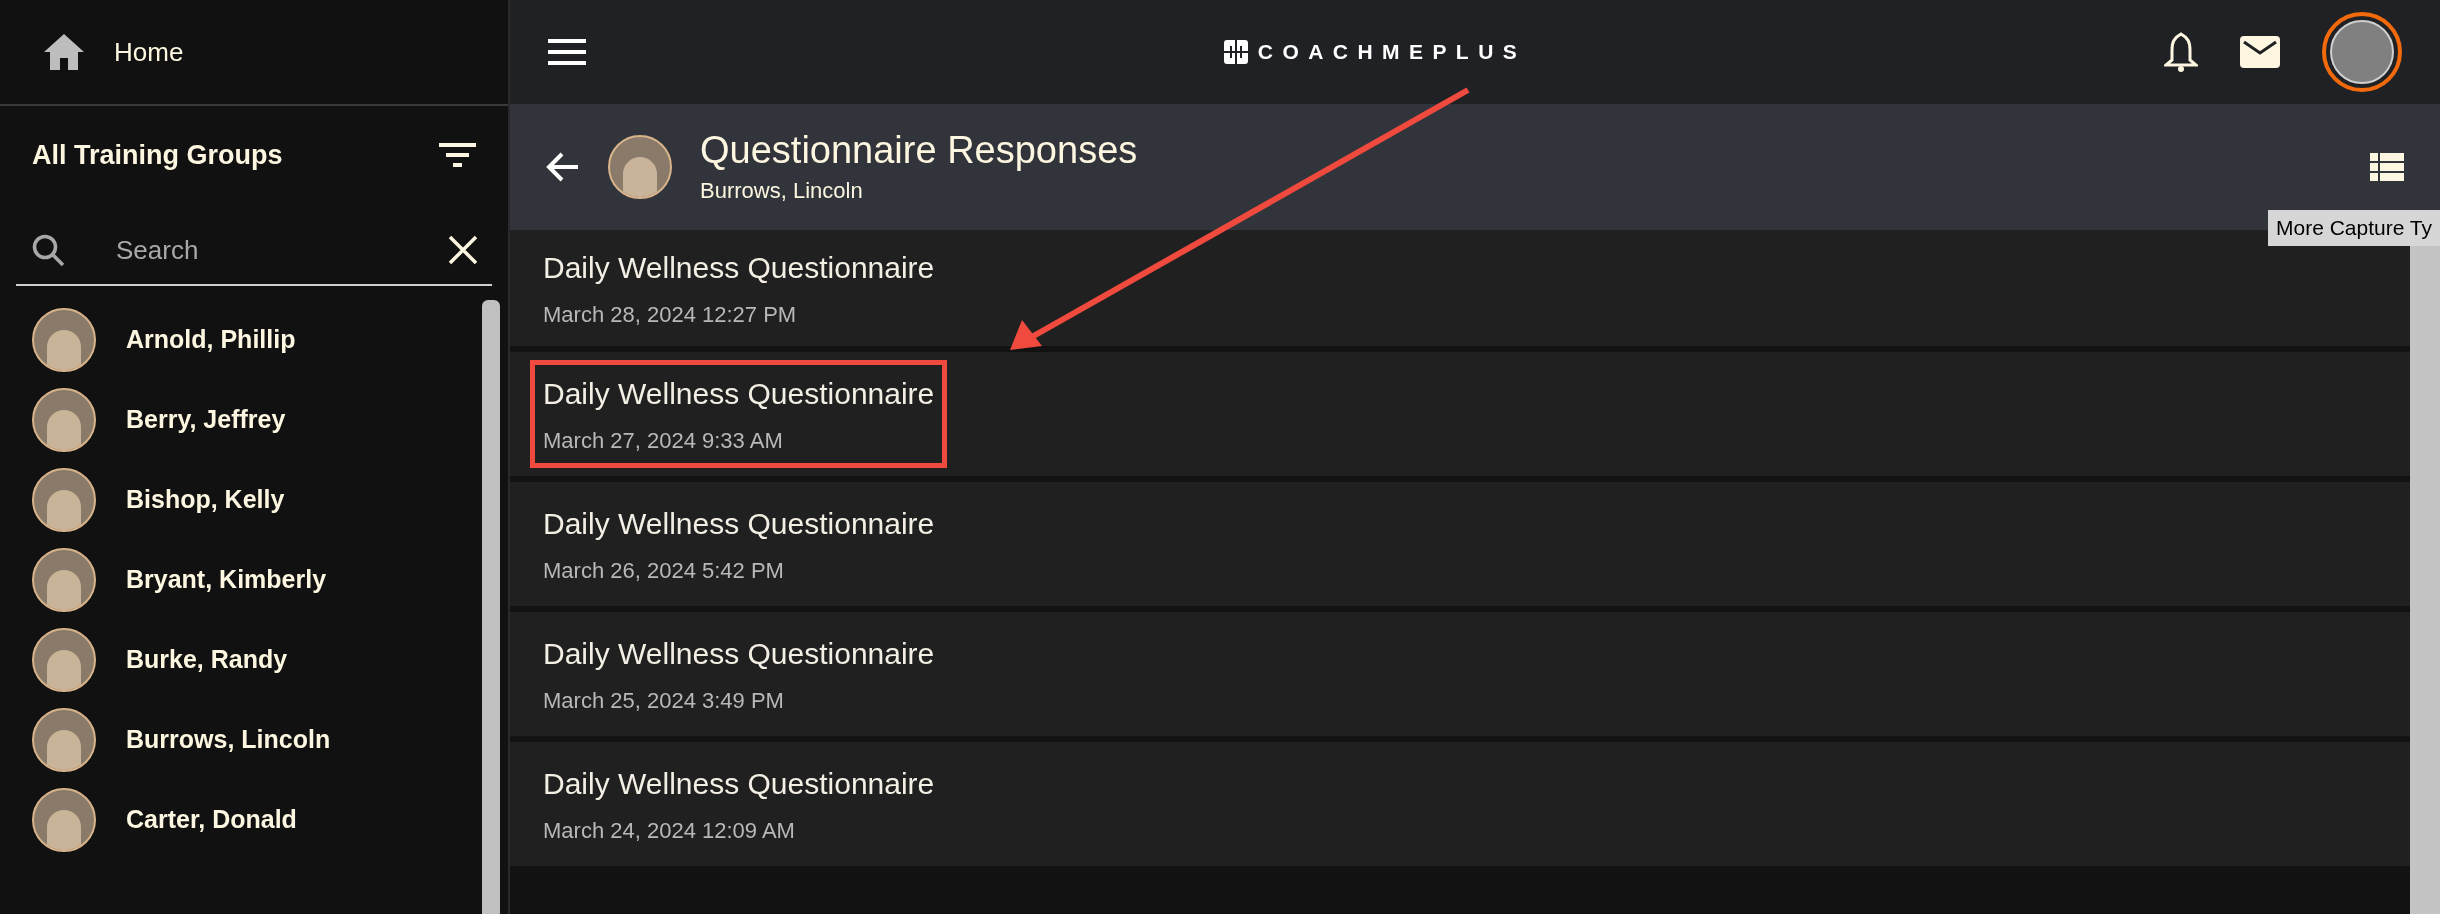 Image resolution: width=2440 pixels, height=914 pixels. I want to click on tooltip: More Capture Ty, so click(2354, 228).